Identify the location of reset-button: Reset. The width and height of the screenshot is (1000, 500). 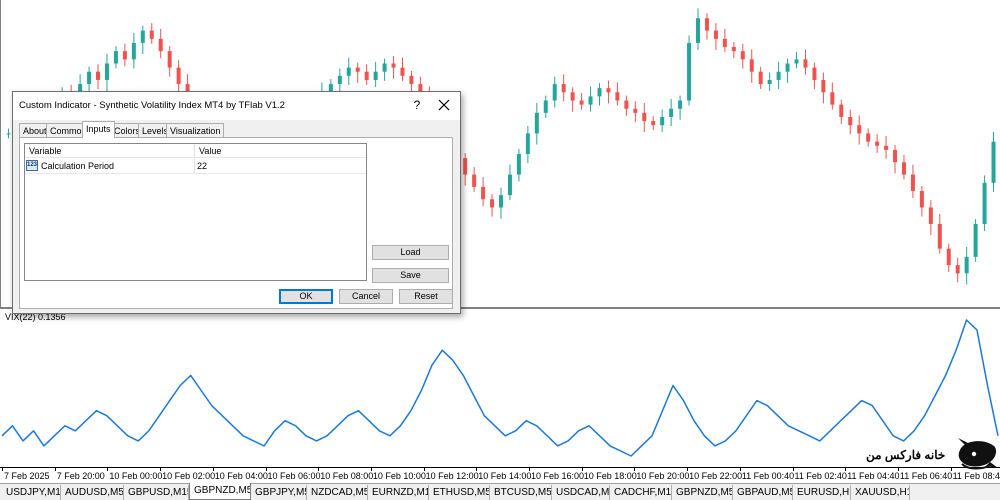
(426, 296).